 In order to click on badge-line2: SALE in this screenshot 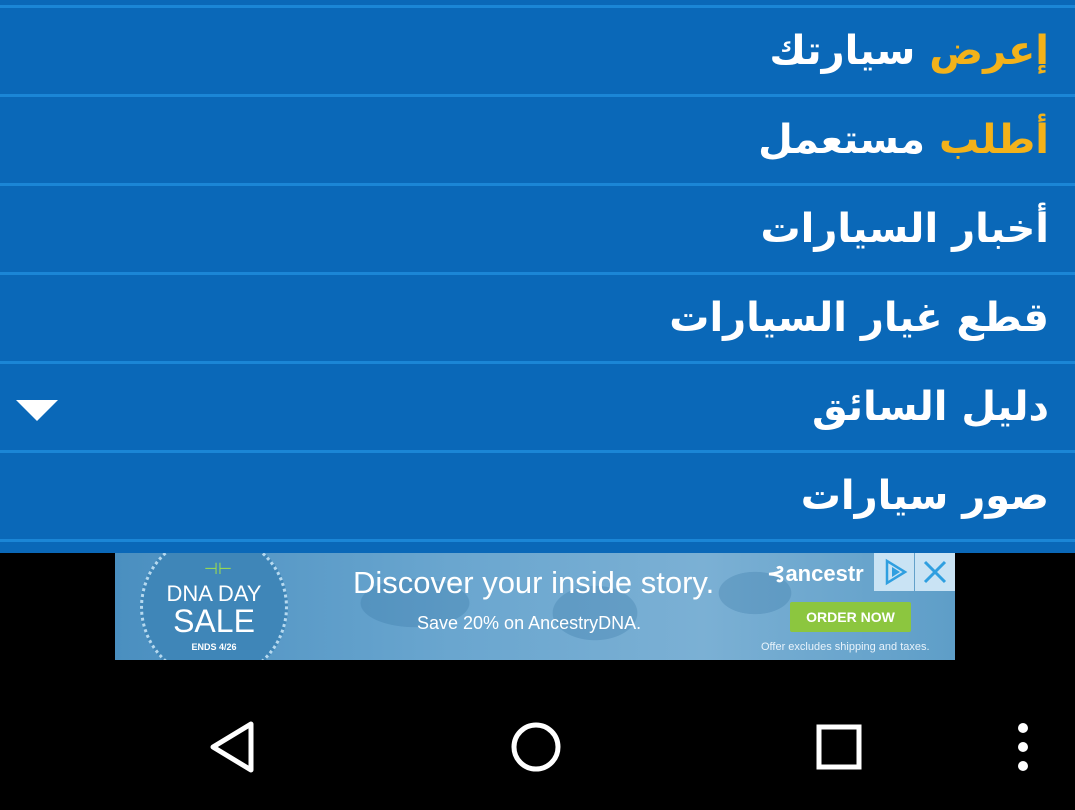, I will do `click(214, 621)`.